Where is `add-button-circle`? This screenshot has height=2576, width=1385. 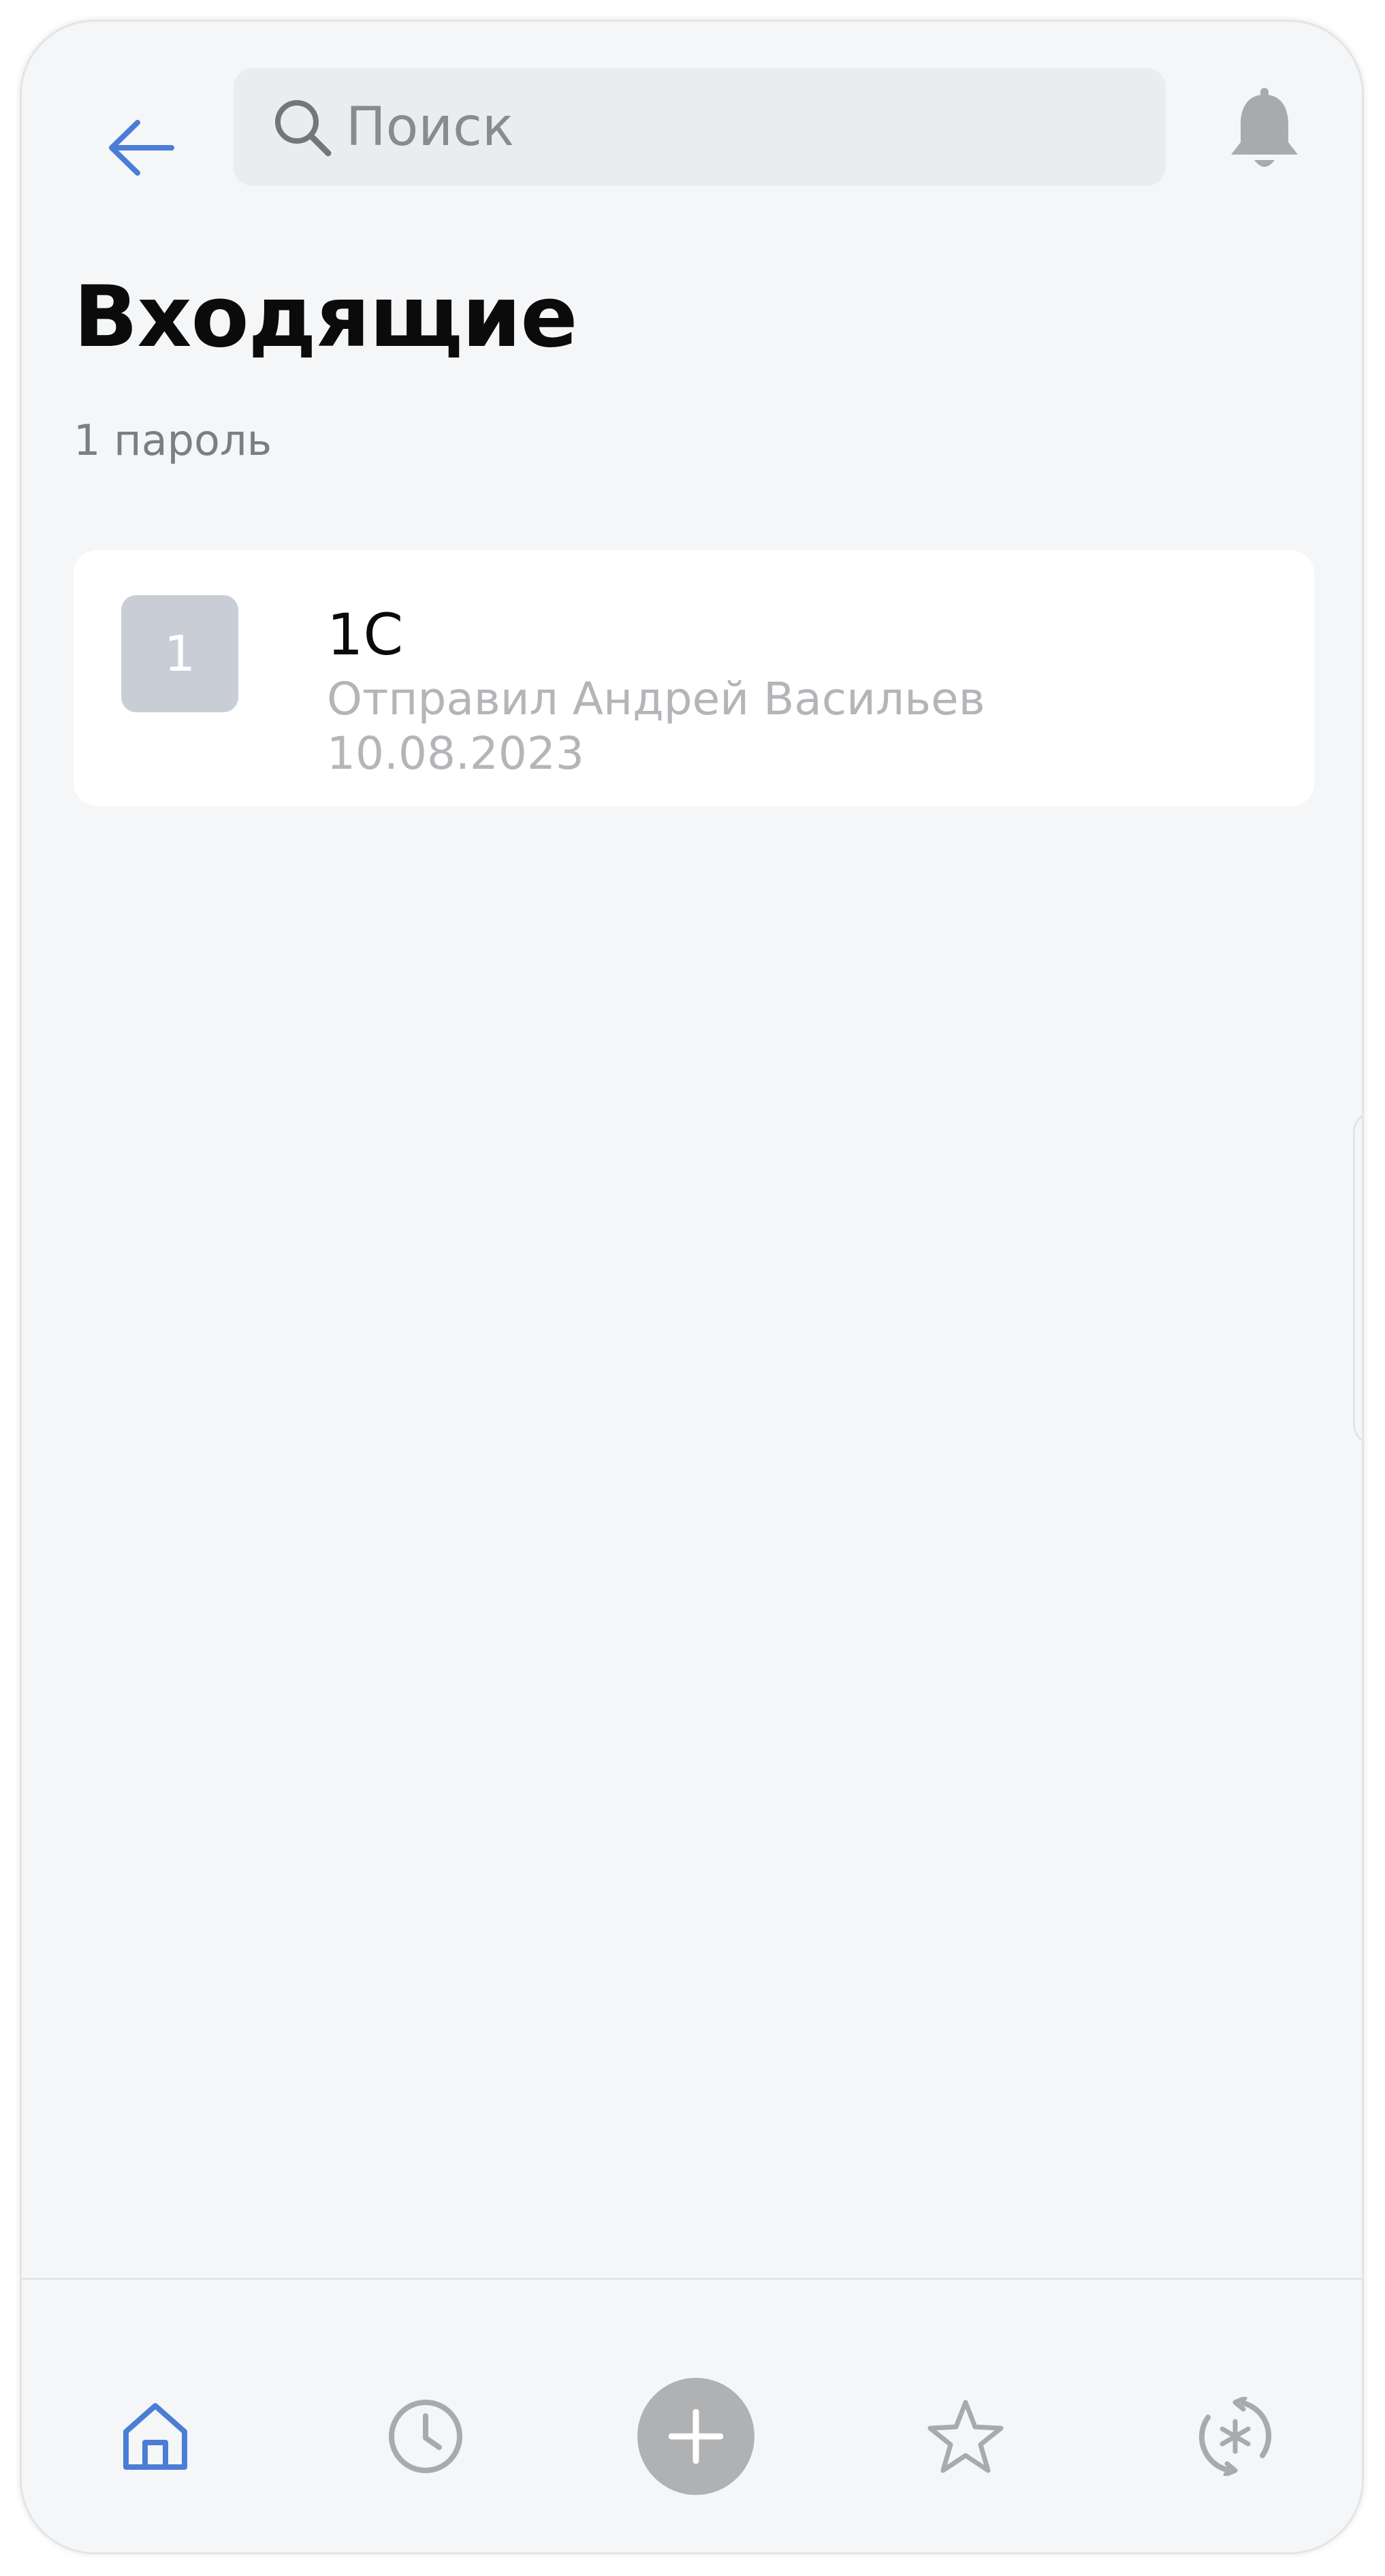 add-button-circle is located at coordinates (695, 2436).